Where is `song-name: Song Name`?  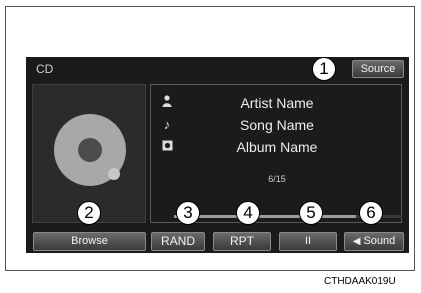 song-name: Song Name is located at coordinates (277, 125).